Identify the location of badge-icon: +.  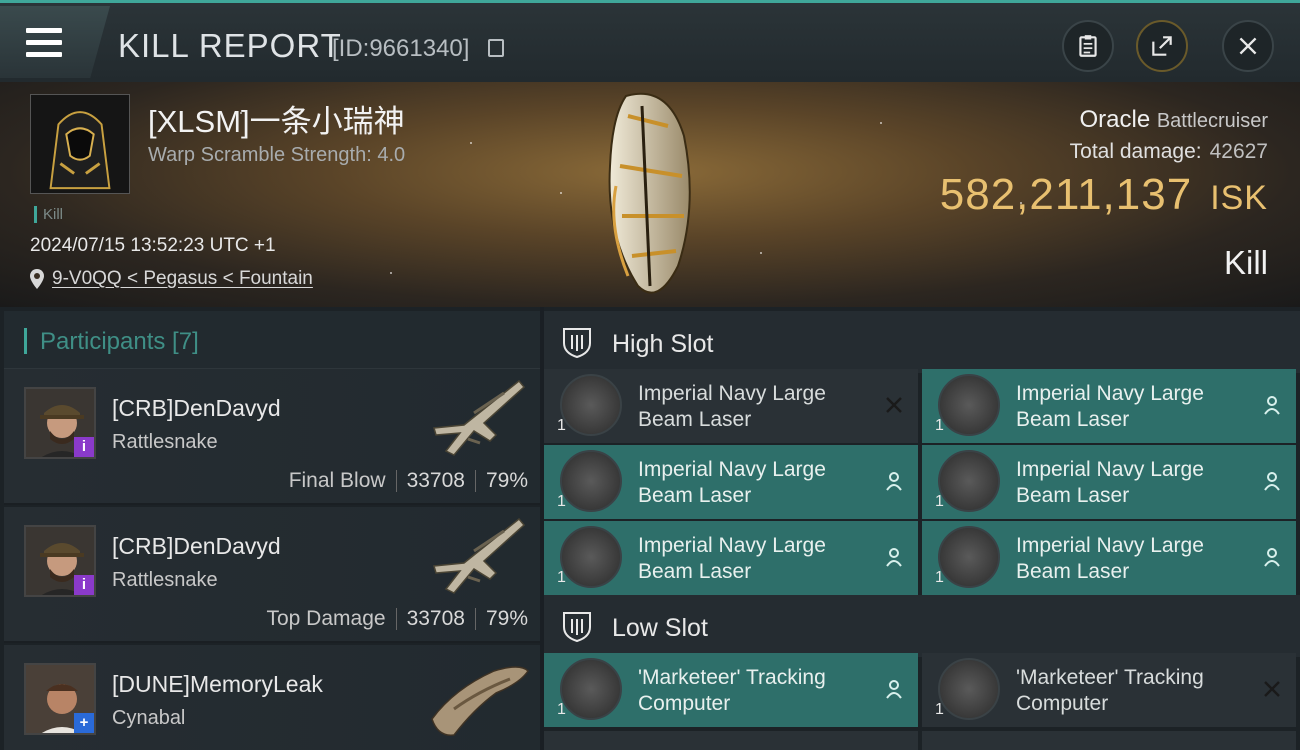
(84, 723).